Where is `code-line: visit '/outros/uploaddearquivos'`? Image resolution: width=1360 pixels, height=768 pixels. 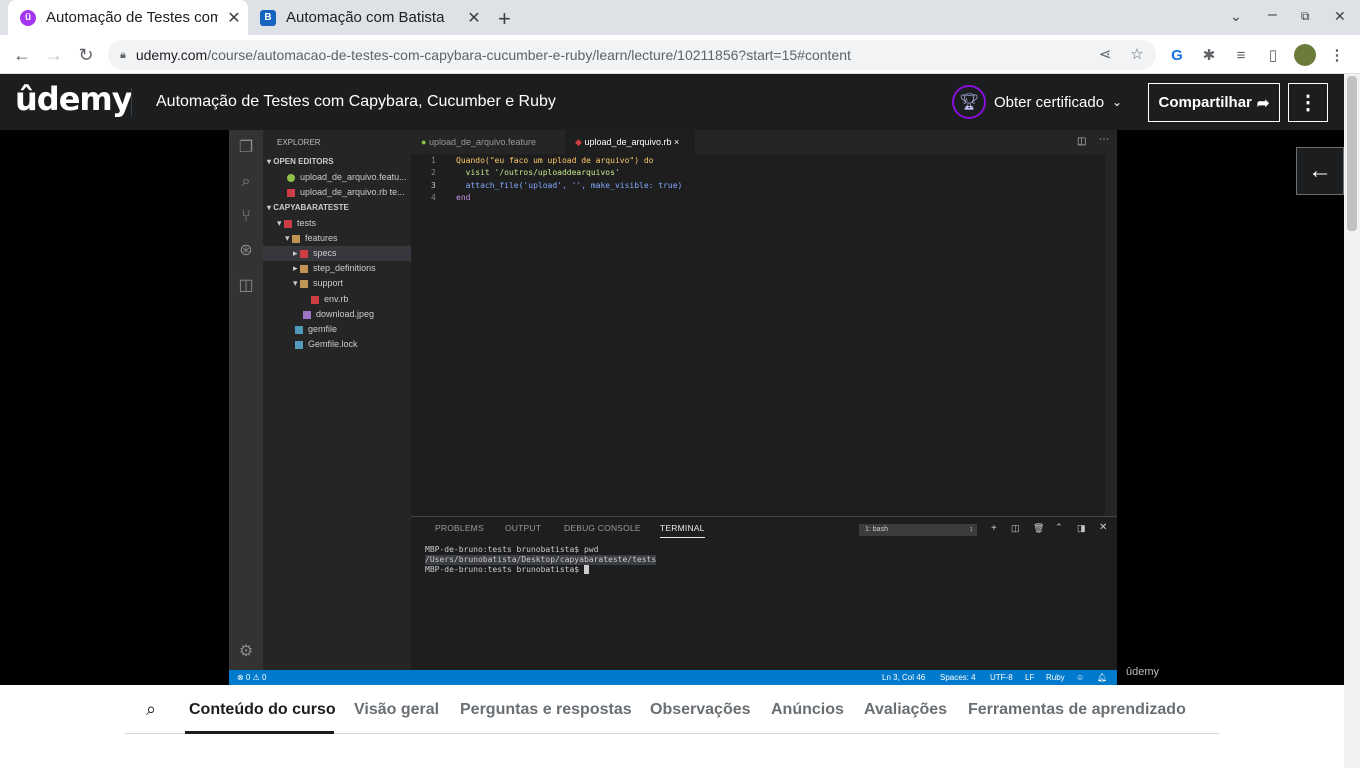
code-line: visit '/outros/uploaddearquivos' is located at coordinates (538, 172).